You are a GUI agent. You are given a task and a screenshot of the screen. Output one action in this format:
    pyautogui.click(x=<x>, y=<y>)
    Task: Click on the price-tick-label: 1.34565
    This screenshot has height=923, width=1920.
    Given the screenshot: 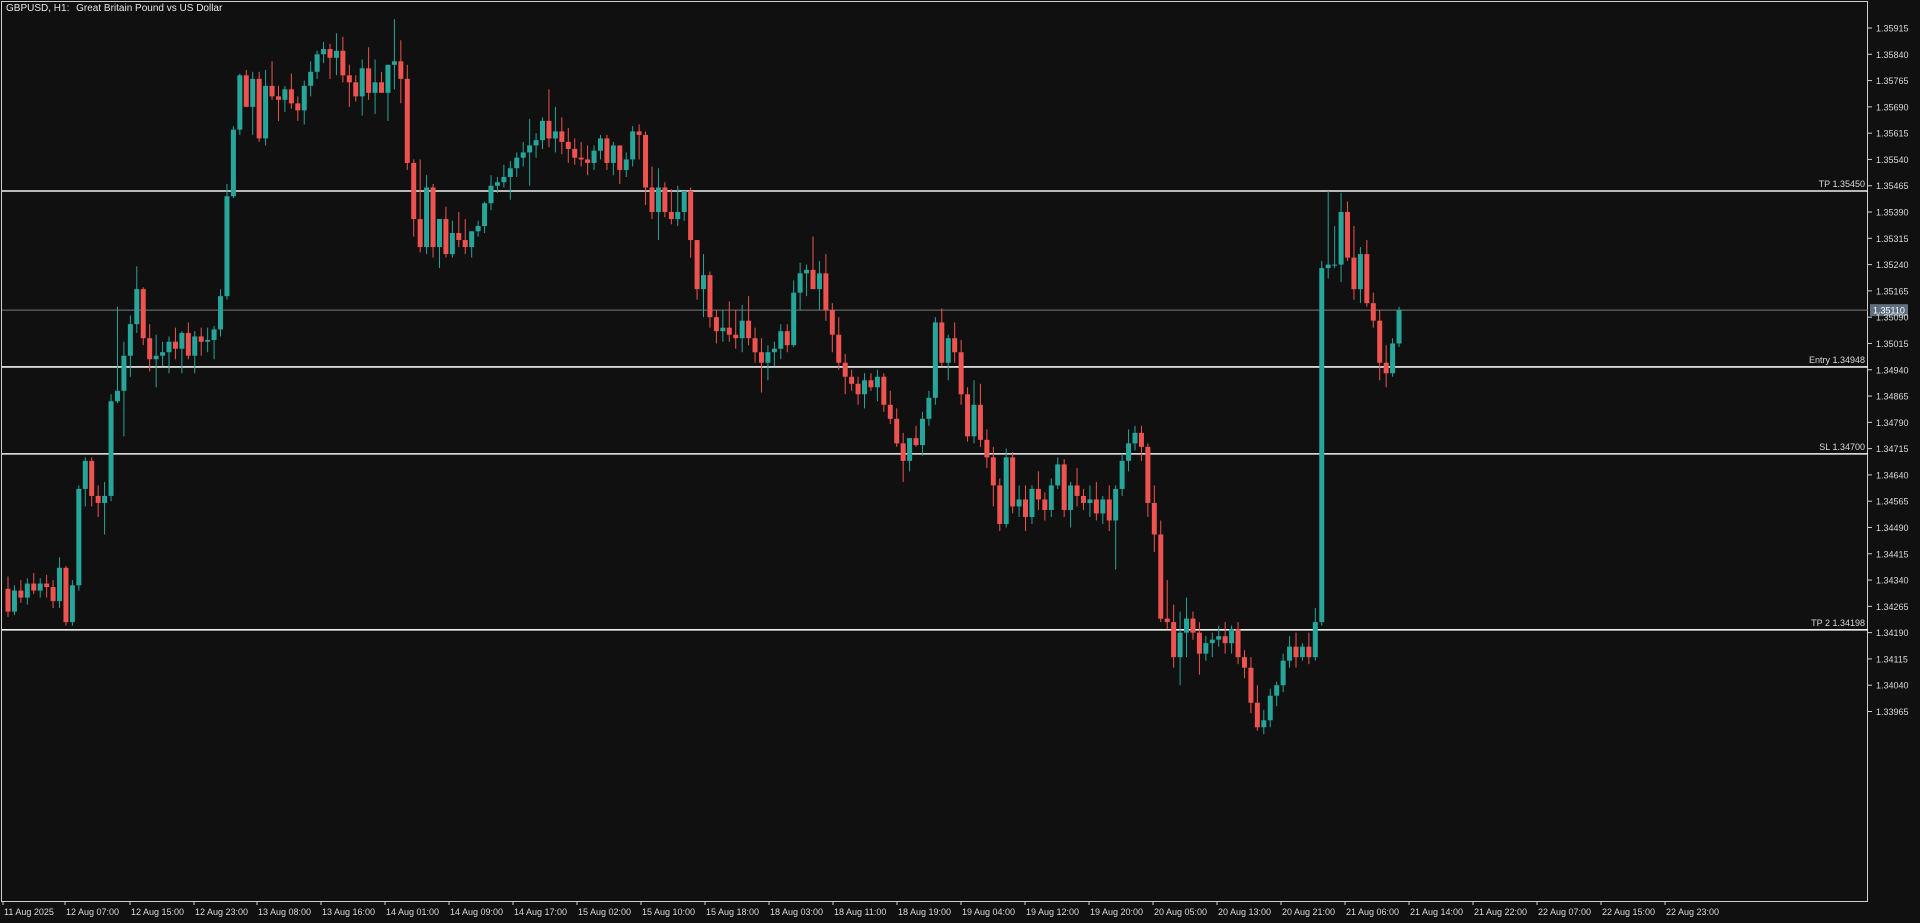 What is the action you would take?
    pyautogui.click(x=1892, y=502)
    